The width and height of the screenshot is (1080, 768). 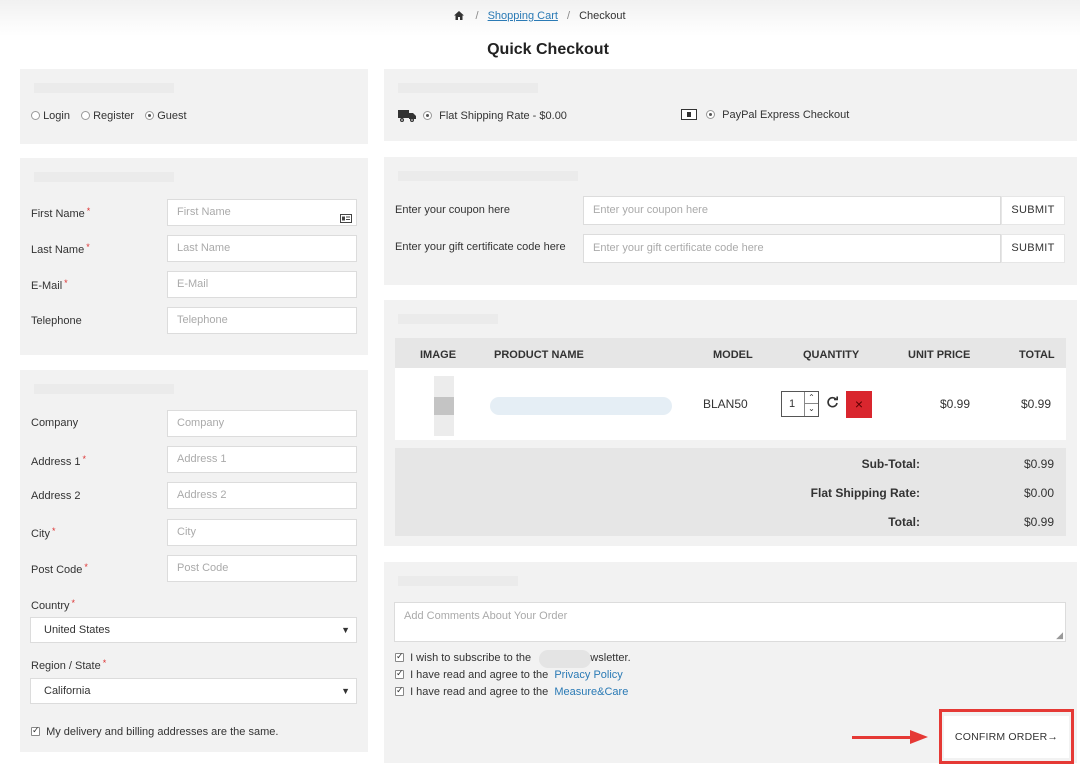 What do you see at coordinates (35, 730) in the screenshot?
I see `same-address-checkbox` at bounding box center [35, 730].